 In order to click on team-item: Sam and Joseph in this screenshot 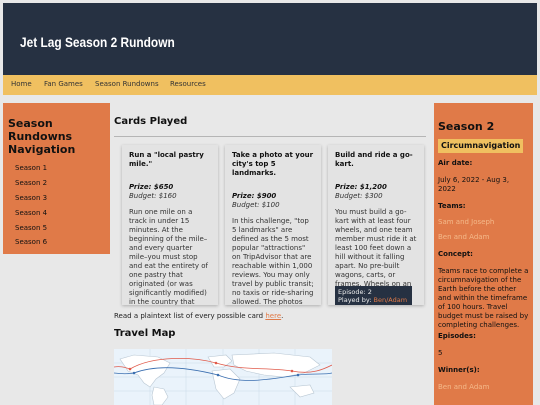, I will do `click(466, 222)`.